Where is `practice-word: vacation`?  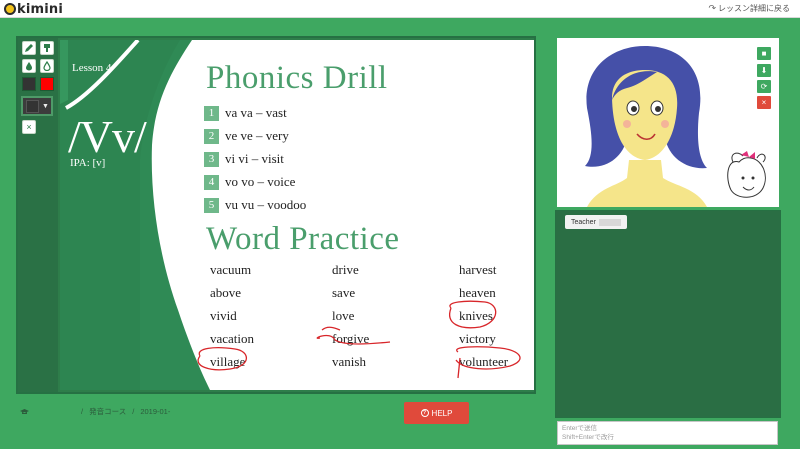
practice-word: vacation is located at coordinates (232, 338).